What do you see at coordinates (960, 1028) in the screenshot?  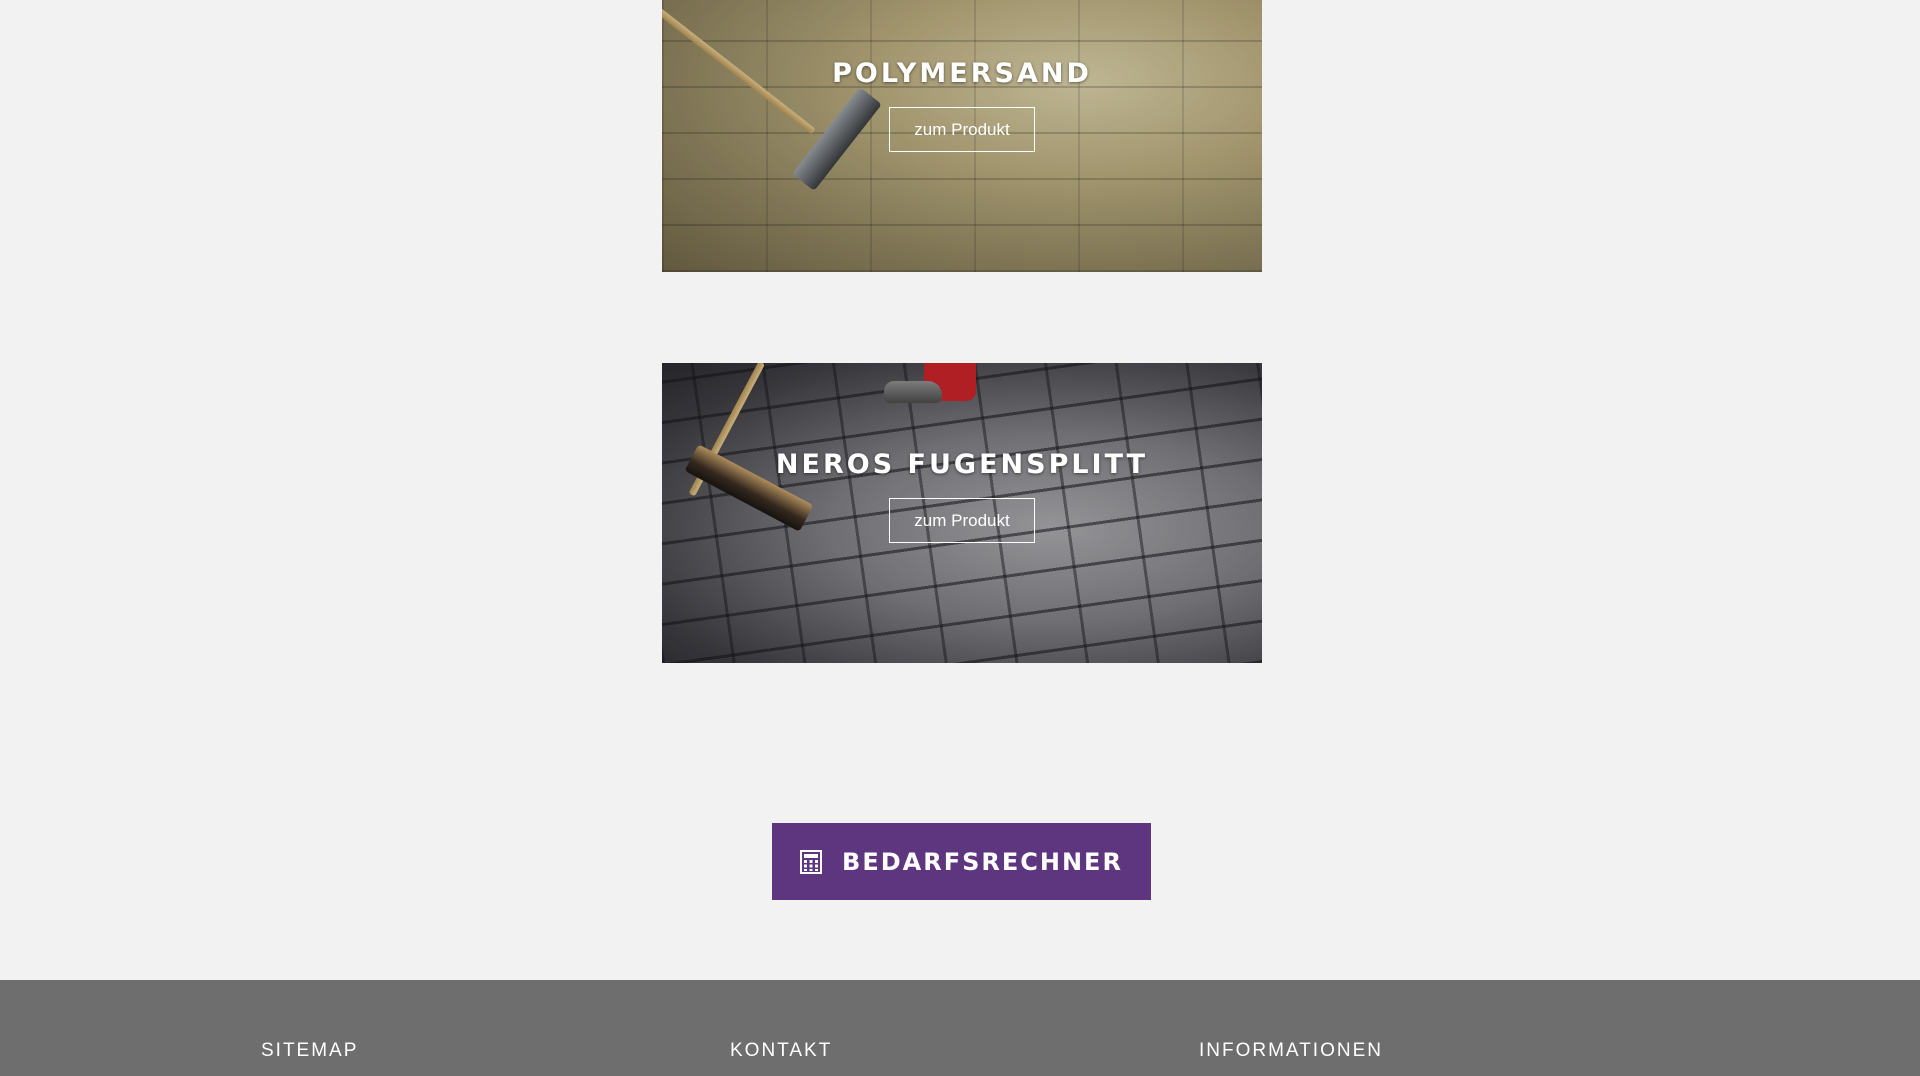 I see `footer: SITEMAP KONTAKT INFORMATIONEN` at bounding box center [960, 1028].